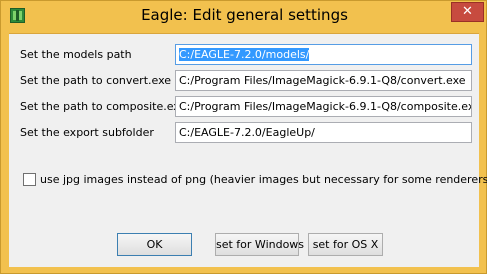 The height and width of the screenshot is (274, 487). I want to click on title-bar: Eagle: Edit general settings ✕, so click(244, 18).